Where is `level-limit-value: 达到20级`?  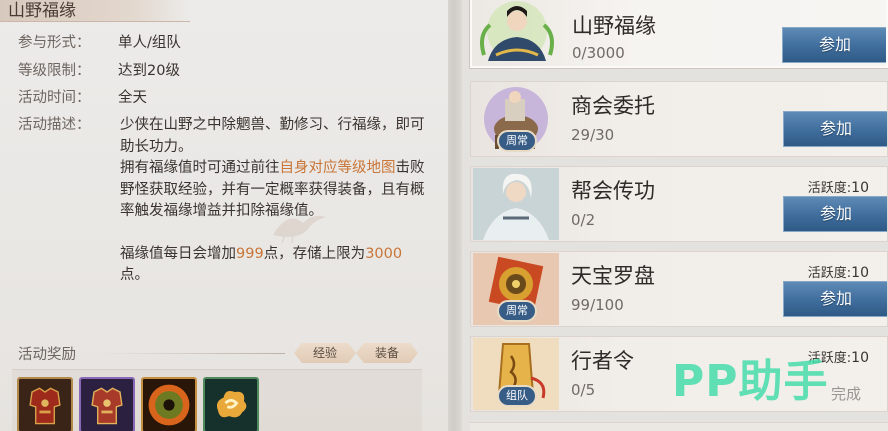
level-limit-value: 达到20级 is located at coordinates (149, 71).